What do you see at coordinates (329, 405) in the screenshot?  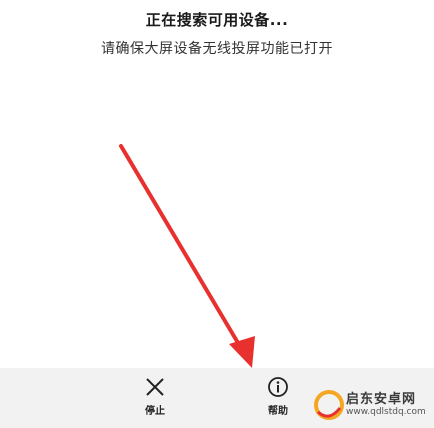 I see `watermark-logo-icon` at bounding box center [329, 405].